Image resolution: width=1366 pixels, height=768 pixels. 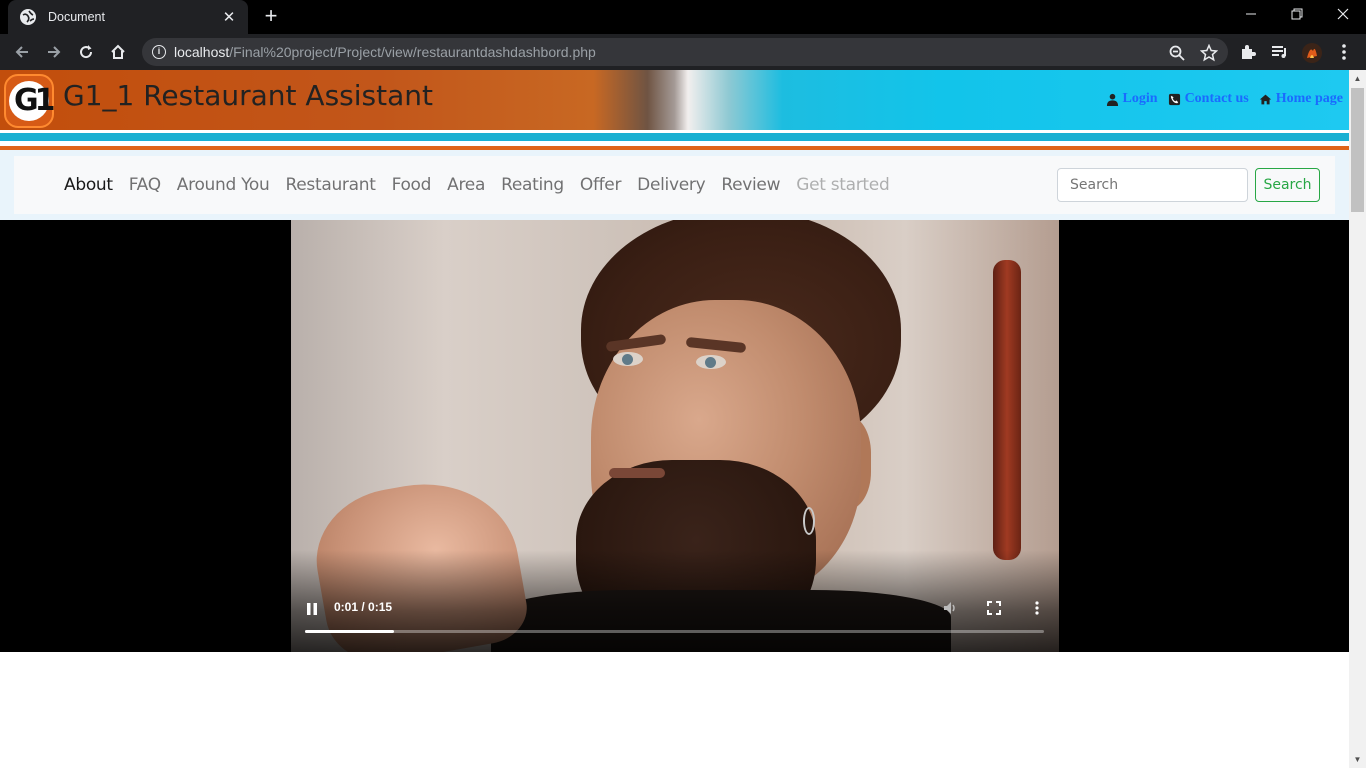 I want to click on browser-menu-icon, so click(x=1347, y=53).